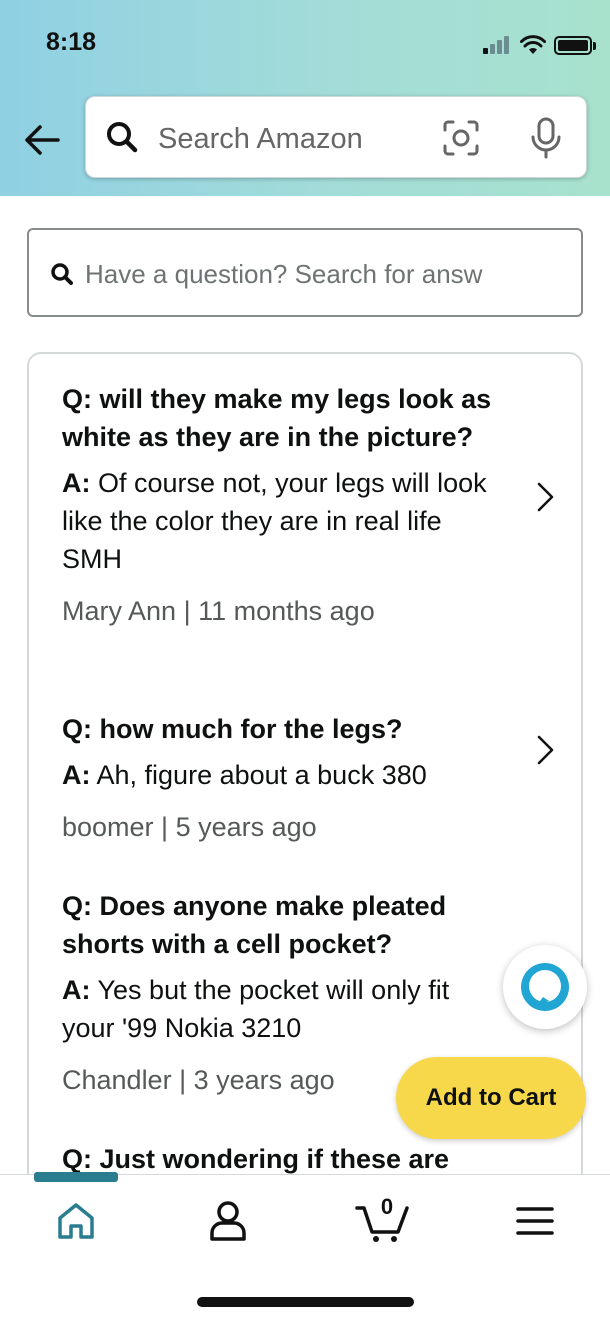  Describe the element at coordinates (535, 1221) in the screenshot. I see `menu-icon` at that location.